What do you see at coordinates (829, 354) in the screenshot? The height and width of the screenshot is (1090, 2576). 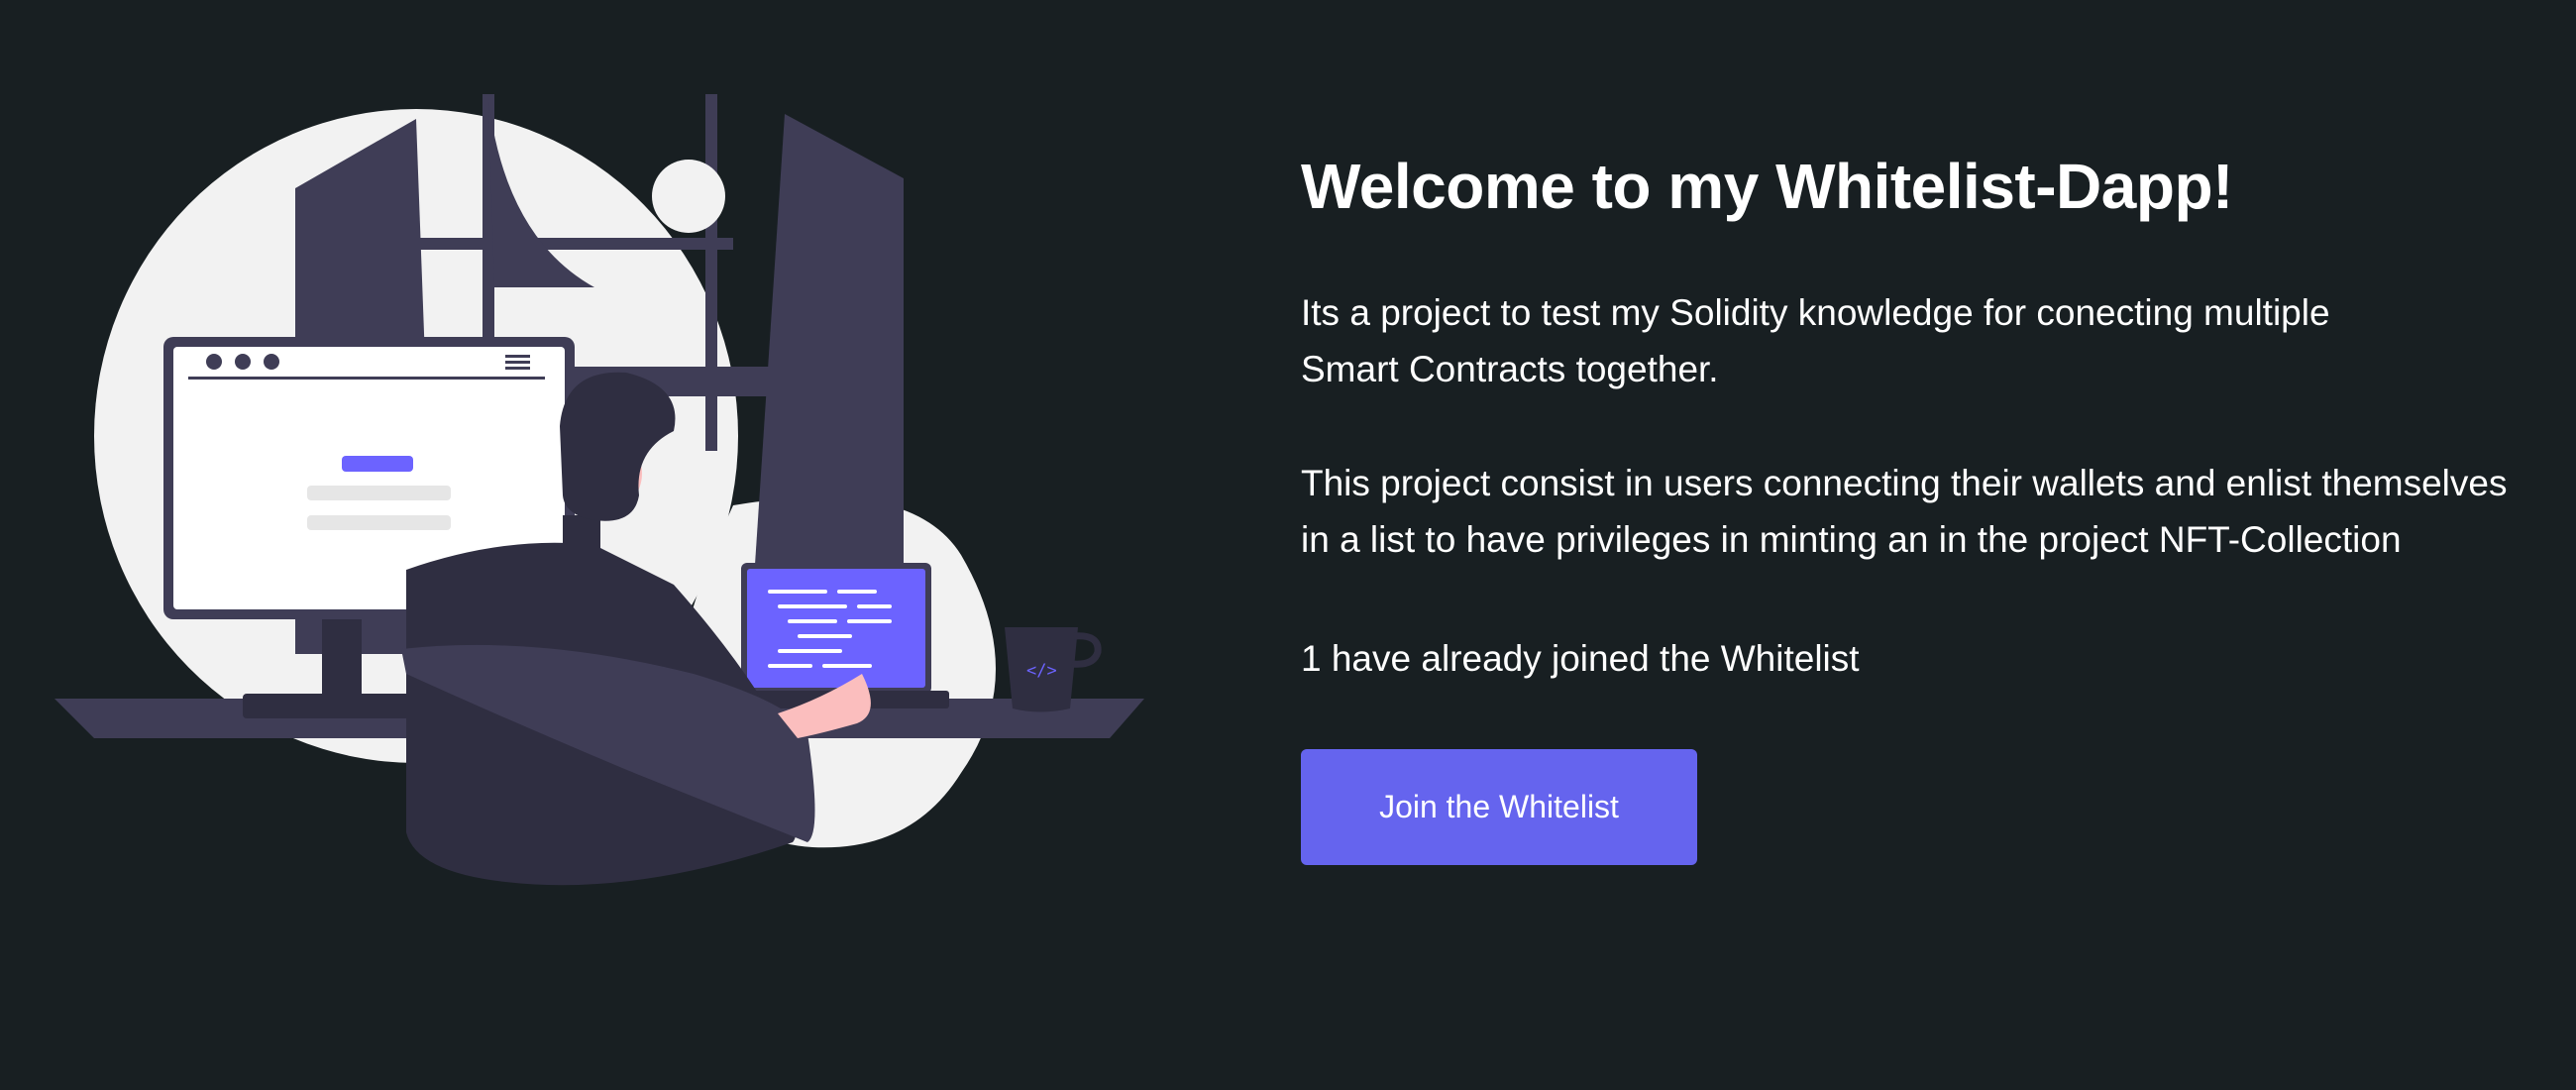 I see `right-pillar` at bounding box center [829, 354].